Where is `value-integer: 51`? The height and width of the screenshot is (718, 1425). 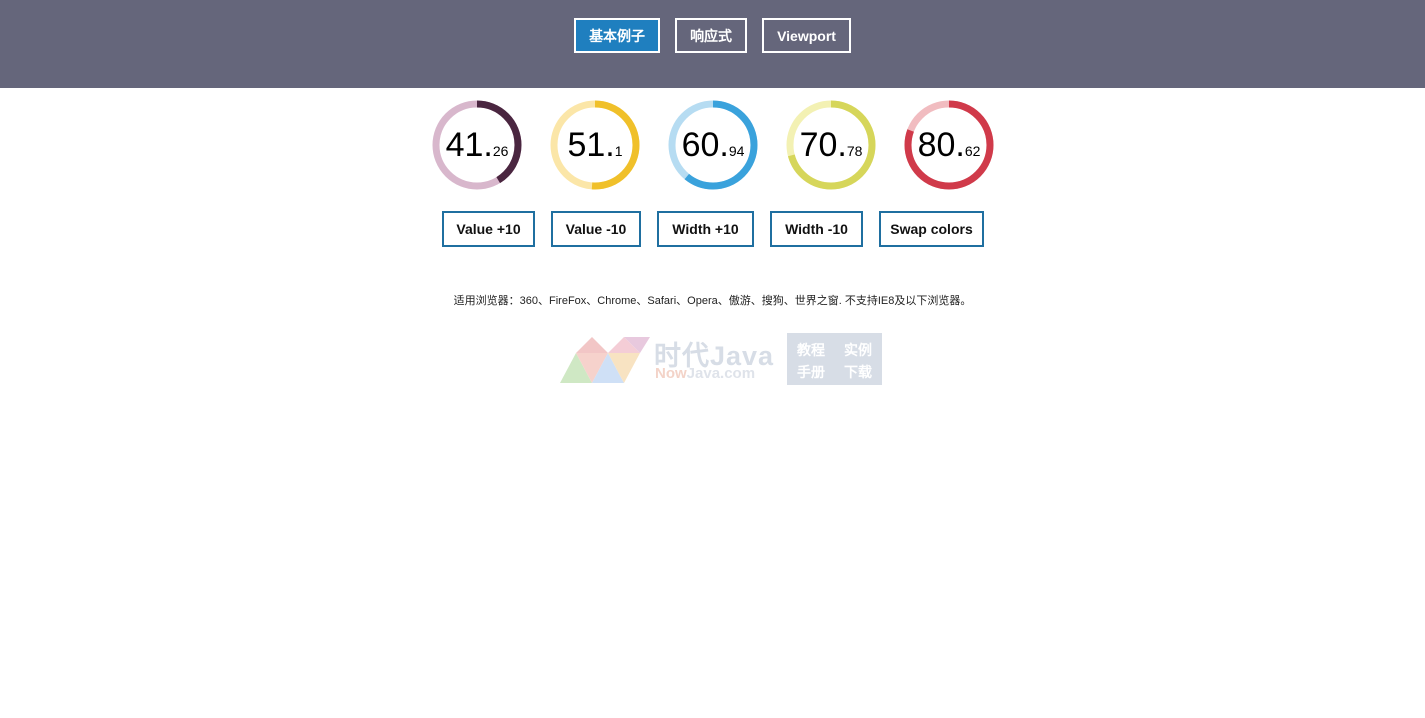 value-integer: 51 is located at coordinates (586, 145).